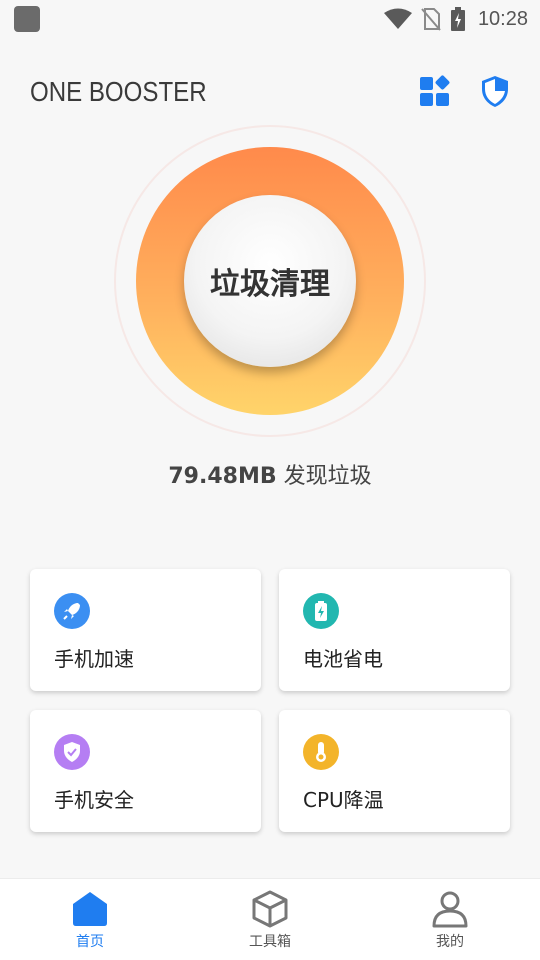 Image resolution: width=540 pixels, height=960 pixels. I want to click on profile-icon, so click(450, 909).